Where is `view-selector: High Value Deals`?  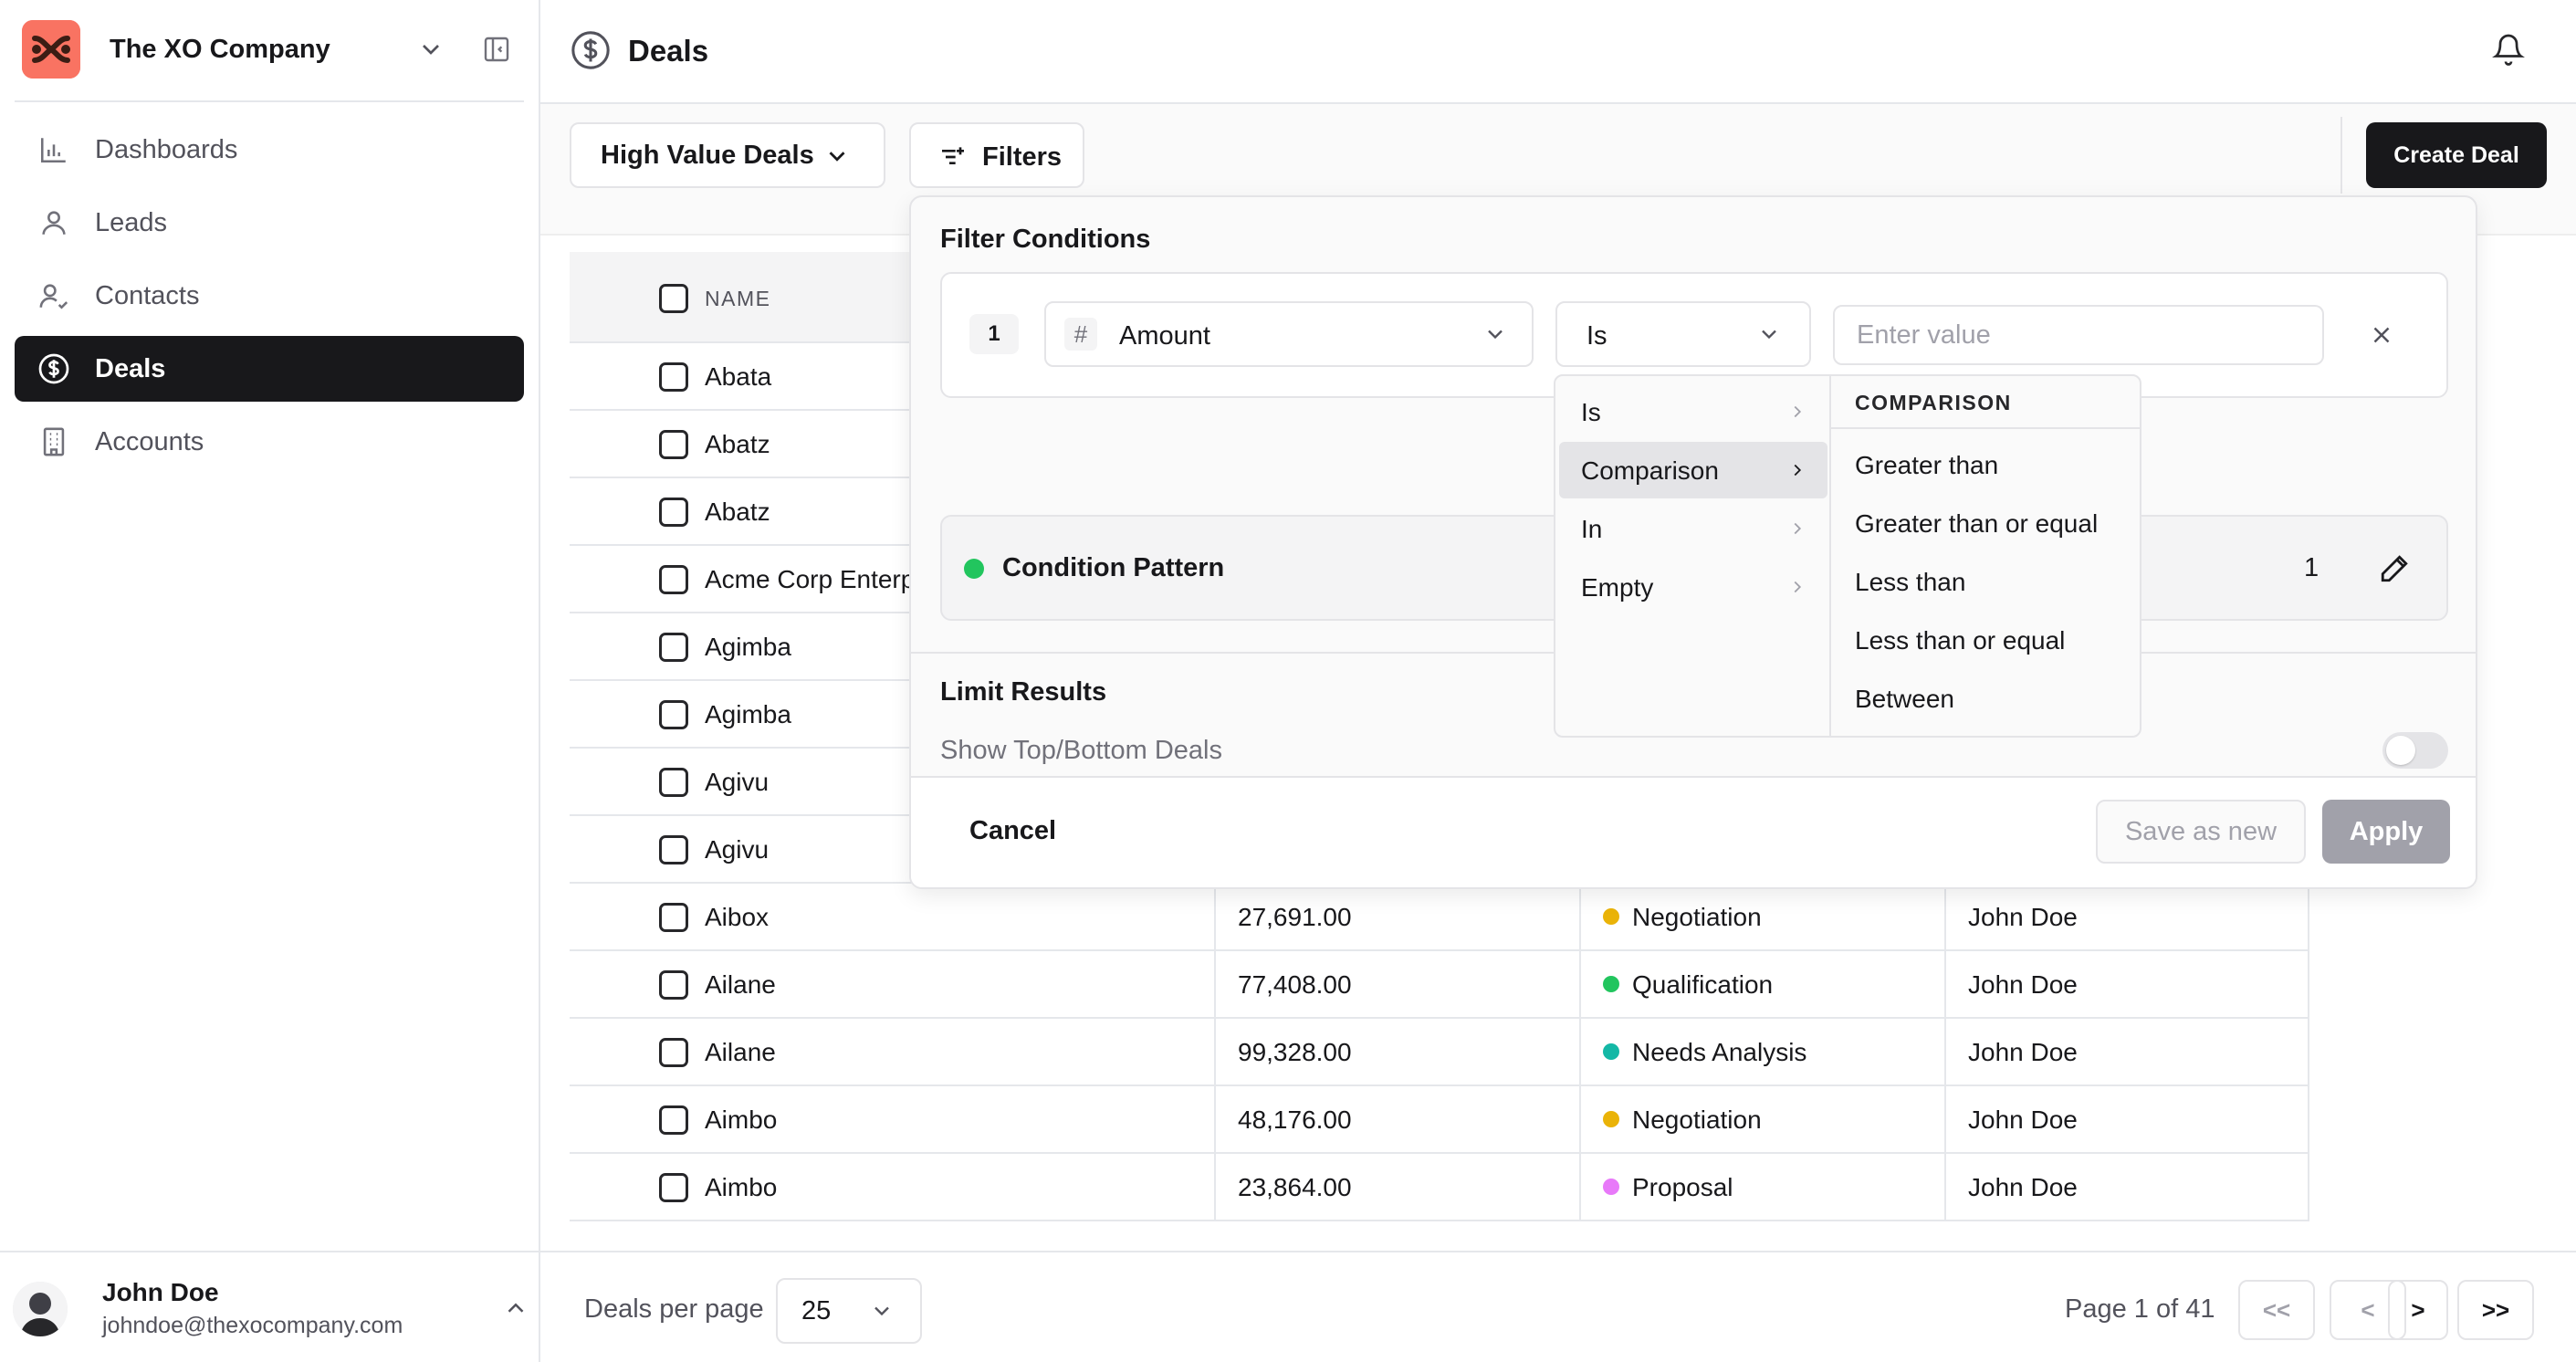 view-selector: High Value Deals is located at coordinates (728, 155).